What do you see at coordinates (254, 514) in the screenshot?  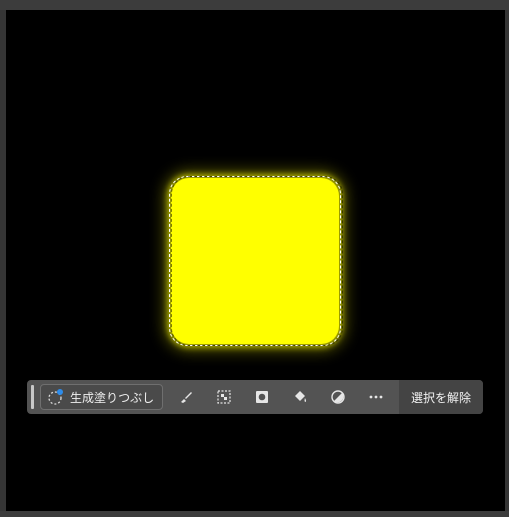 I see `bottom-panel-edge` at bounding box center [254, 514].